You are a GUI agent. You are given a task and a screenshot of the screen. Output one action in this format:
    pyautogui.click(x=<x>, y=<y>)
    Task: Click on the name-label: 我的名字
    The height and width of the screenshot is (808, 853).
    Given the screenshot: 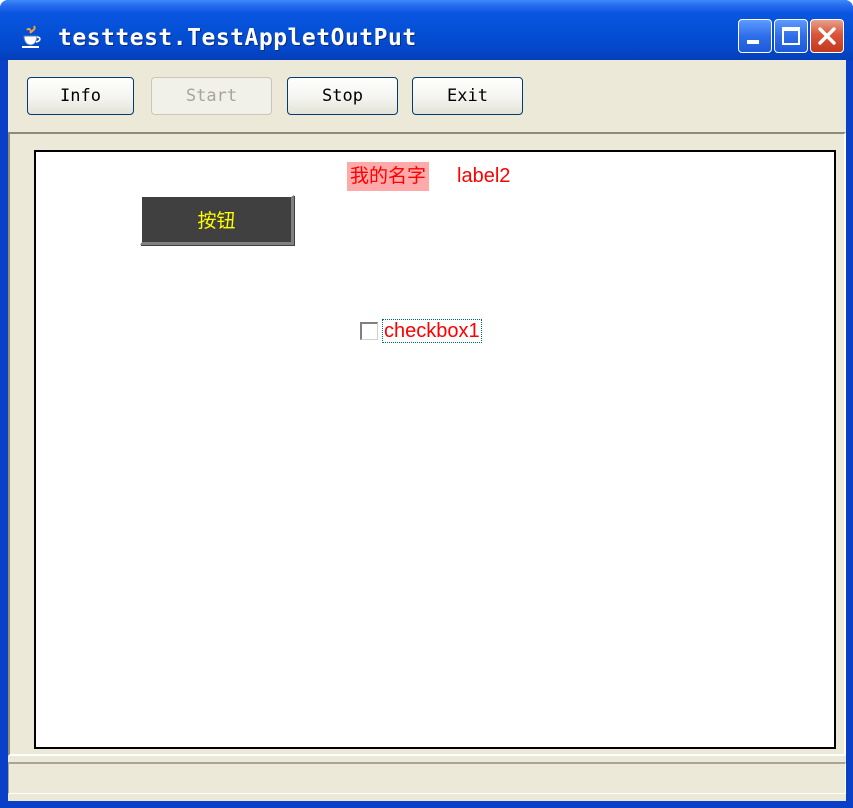 What is the action you would take?
    pyautogui.click(x=388, y=176)
    